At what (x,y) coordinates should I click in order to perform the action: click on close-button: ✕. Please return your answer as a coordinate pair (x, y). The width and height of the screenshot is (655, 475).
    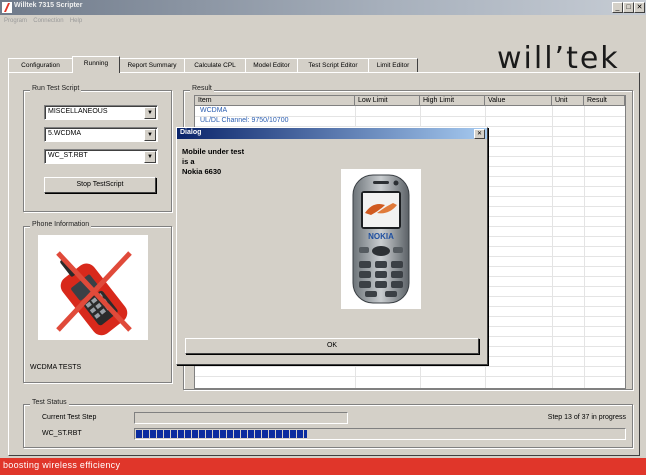
    Looking at the image, I should click on (639, 7).